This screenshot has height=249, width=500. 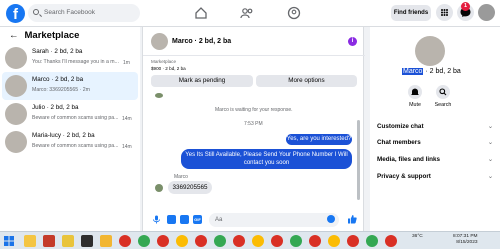 What do you see at coordinates (331, 219) in the screenshot?
I see `emoji-icon` at bounding box center [331, 219].